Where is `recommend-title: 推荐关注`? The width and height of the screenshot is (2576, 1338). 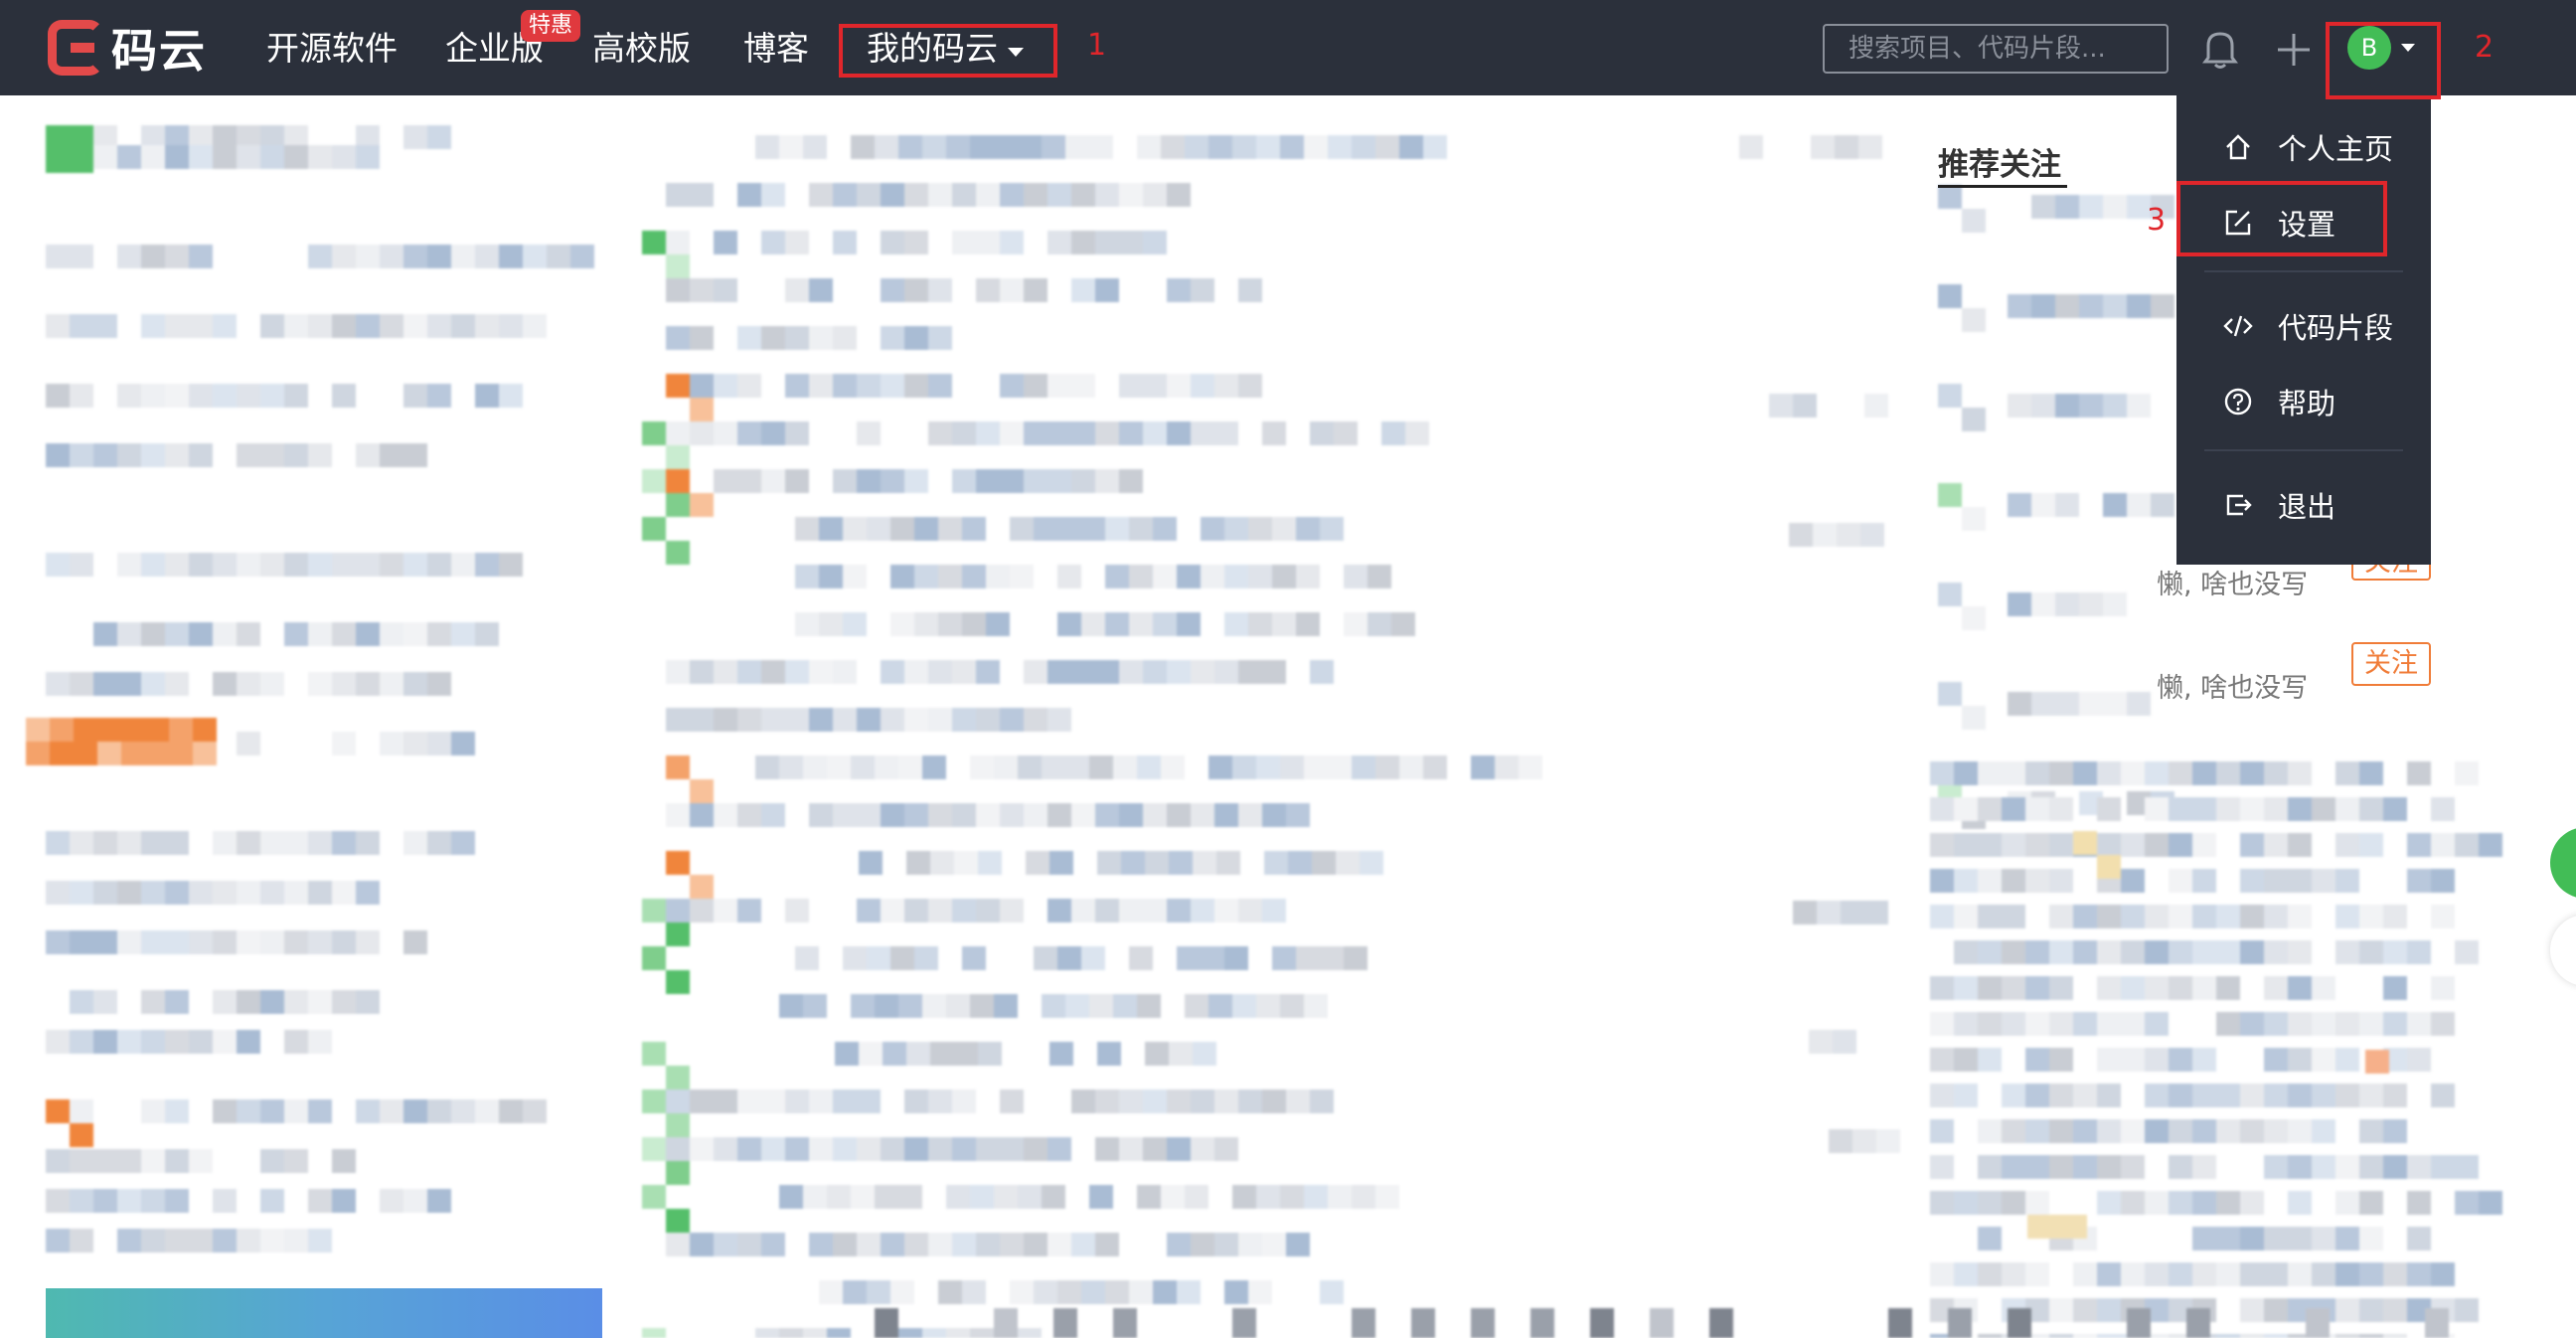
recommend-title: 推荐关注 is located at coordinates (1999, 165).